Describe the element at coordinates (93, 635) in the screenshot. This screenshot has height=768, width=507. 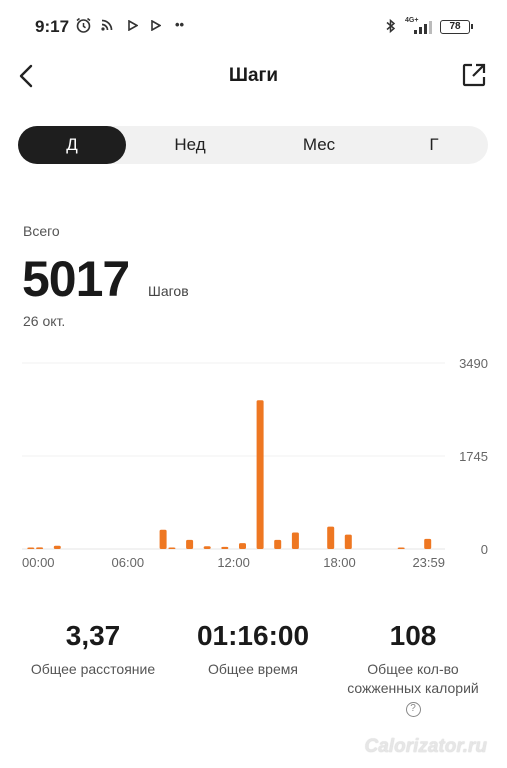
I see `distance-value: 3,37` at that location.